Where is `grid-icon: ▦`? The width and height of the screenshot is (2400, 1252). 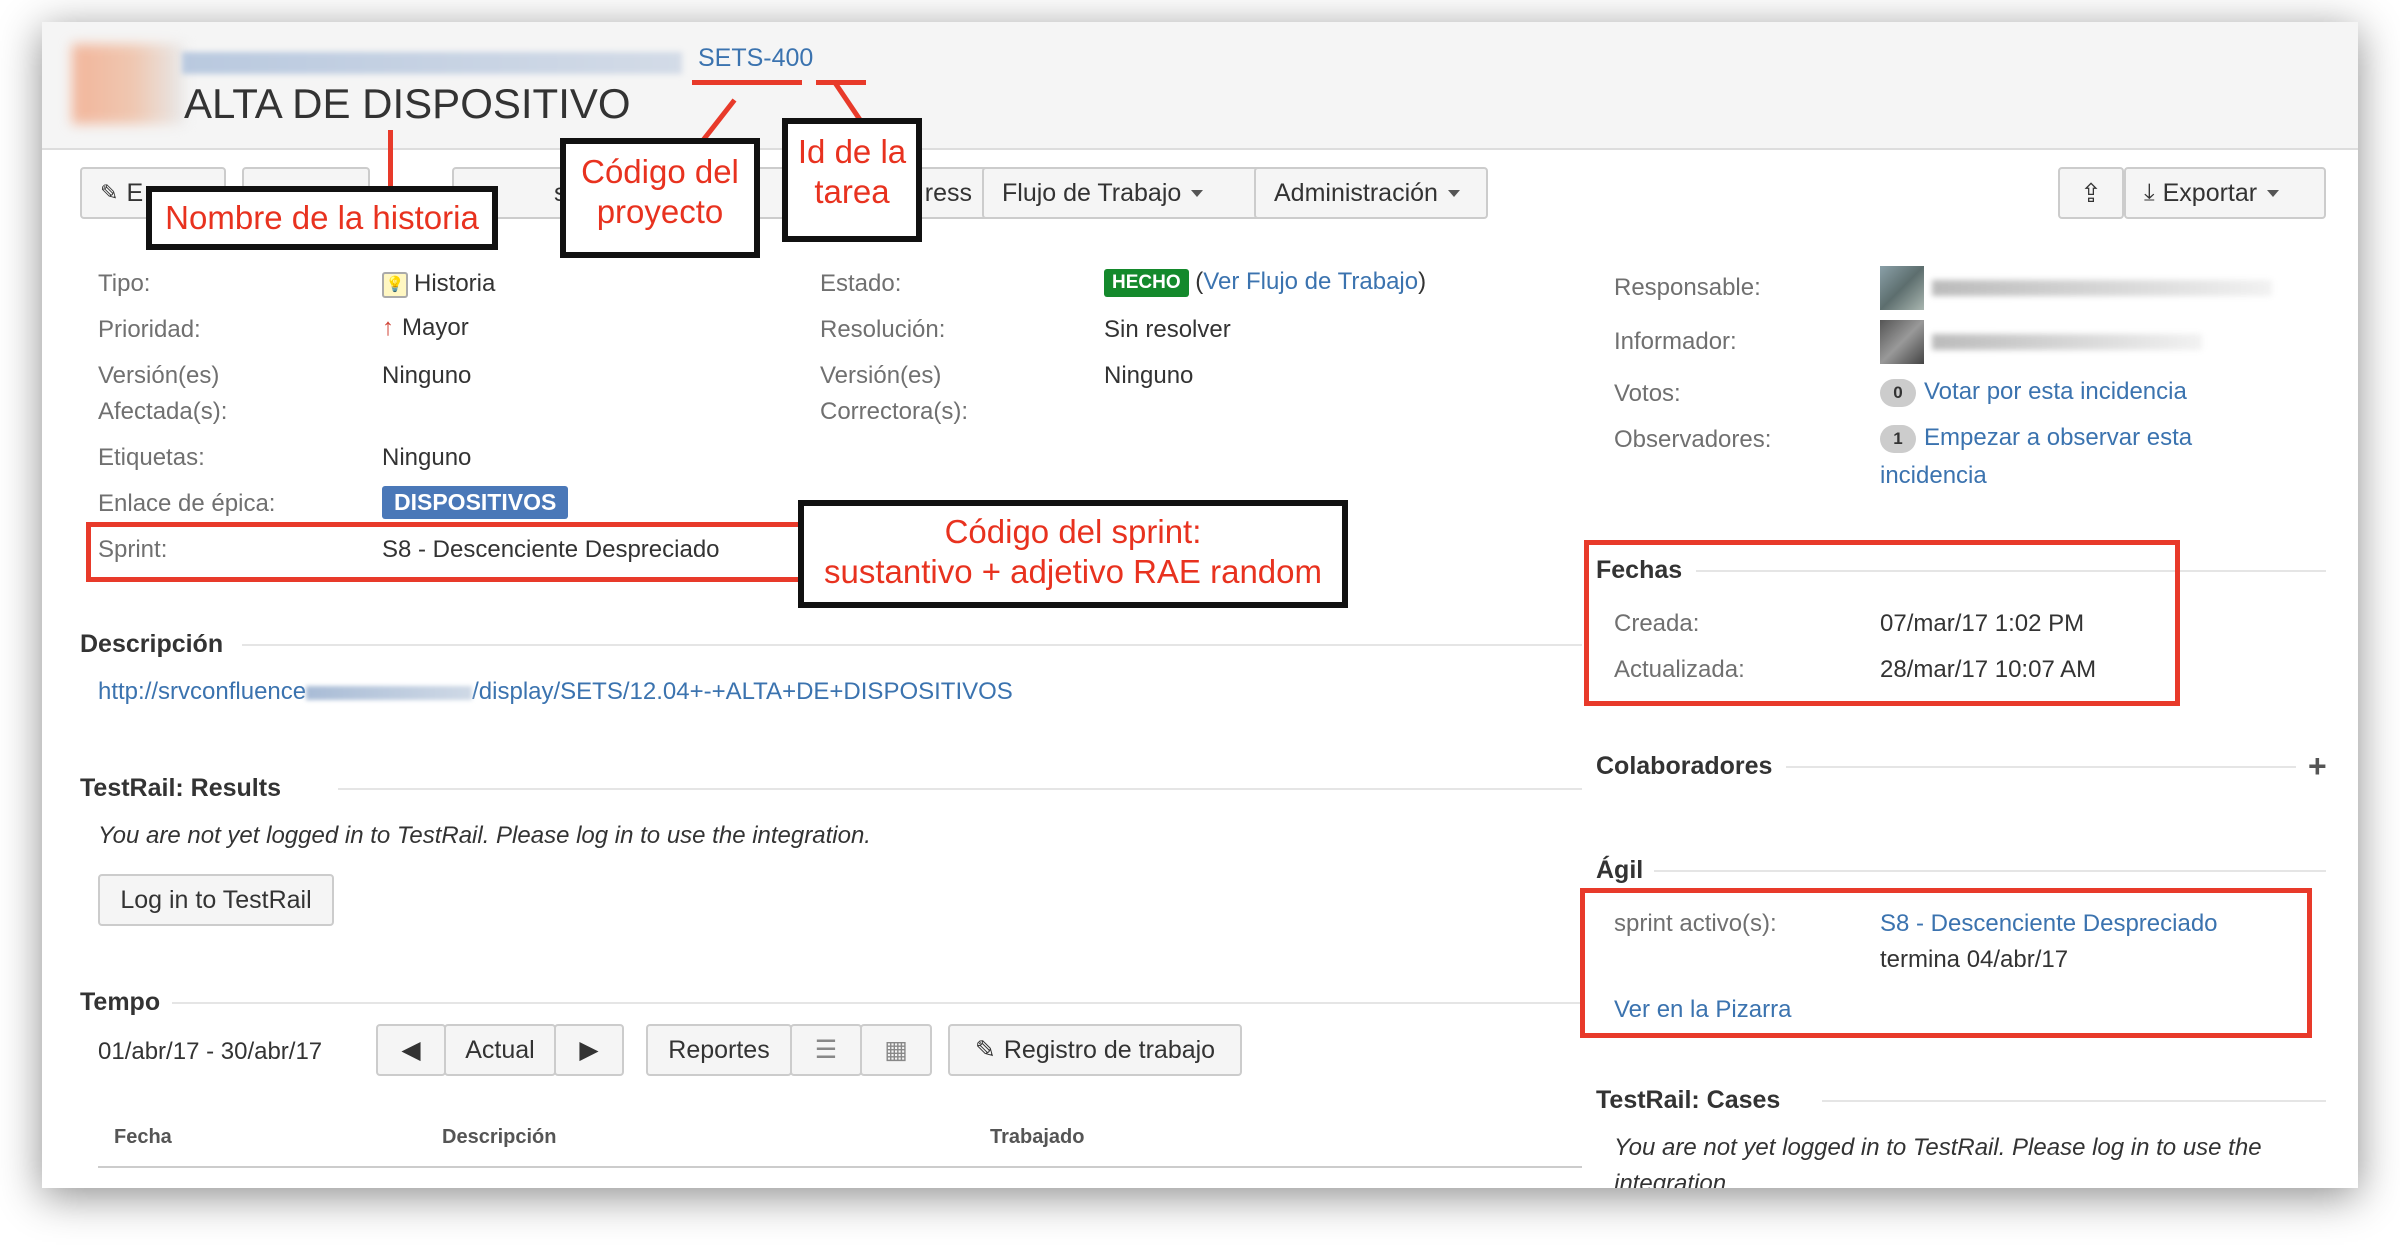
grid-icon: ▦ is located at coordinates (896, 1050).